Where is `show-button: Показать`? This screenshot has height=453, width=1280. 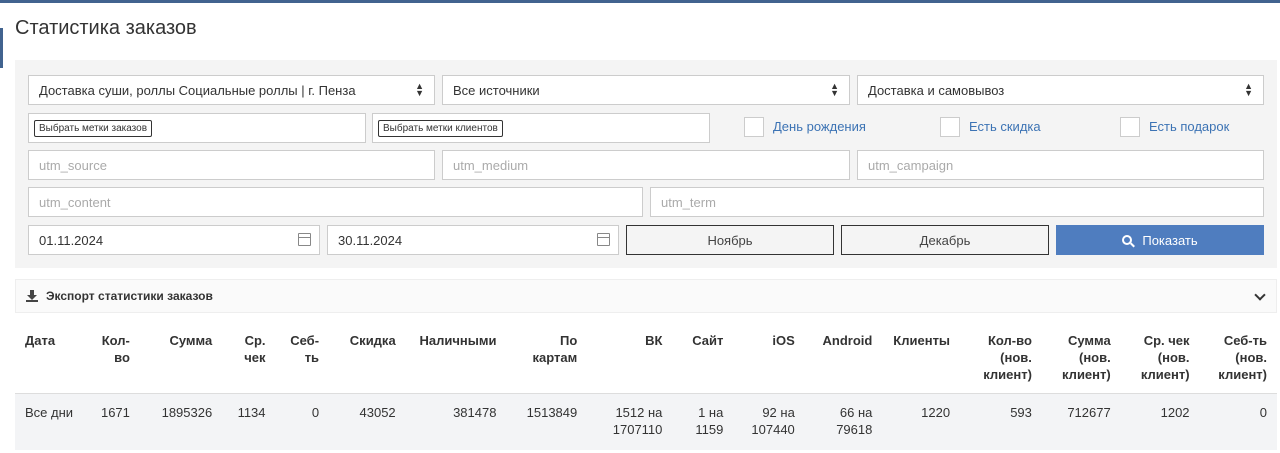
show-button: Показать is located at coordinates (1160, 240).